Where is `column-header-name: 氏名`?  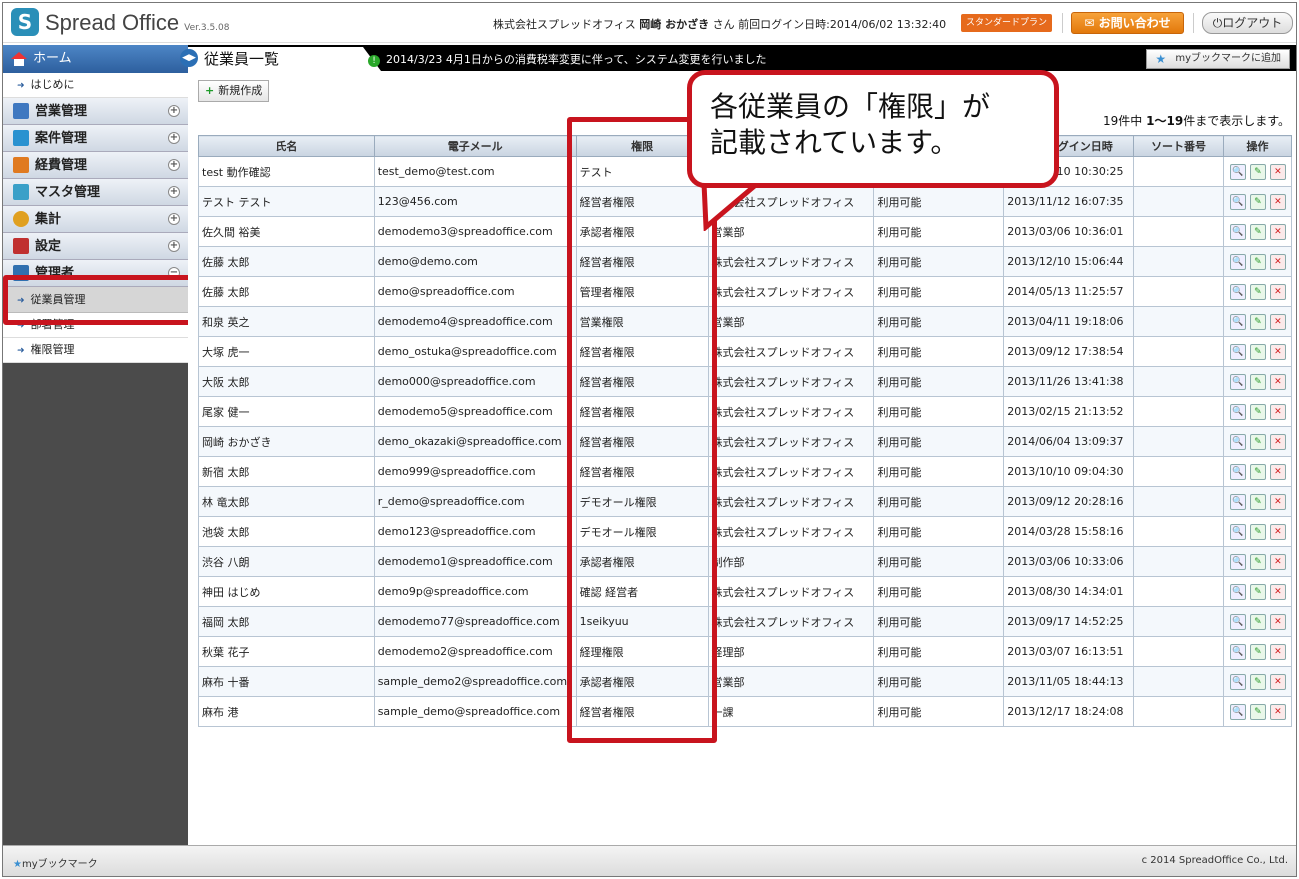 column-header-name: 氏名 is located at coordinates (286, 146).